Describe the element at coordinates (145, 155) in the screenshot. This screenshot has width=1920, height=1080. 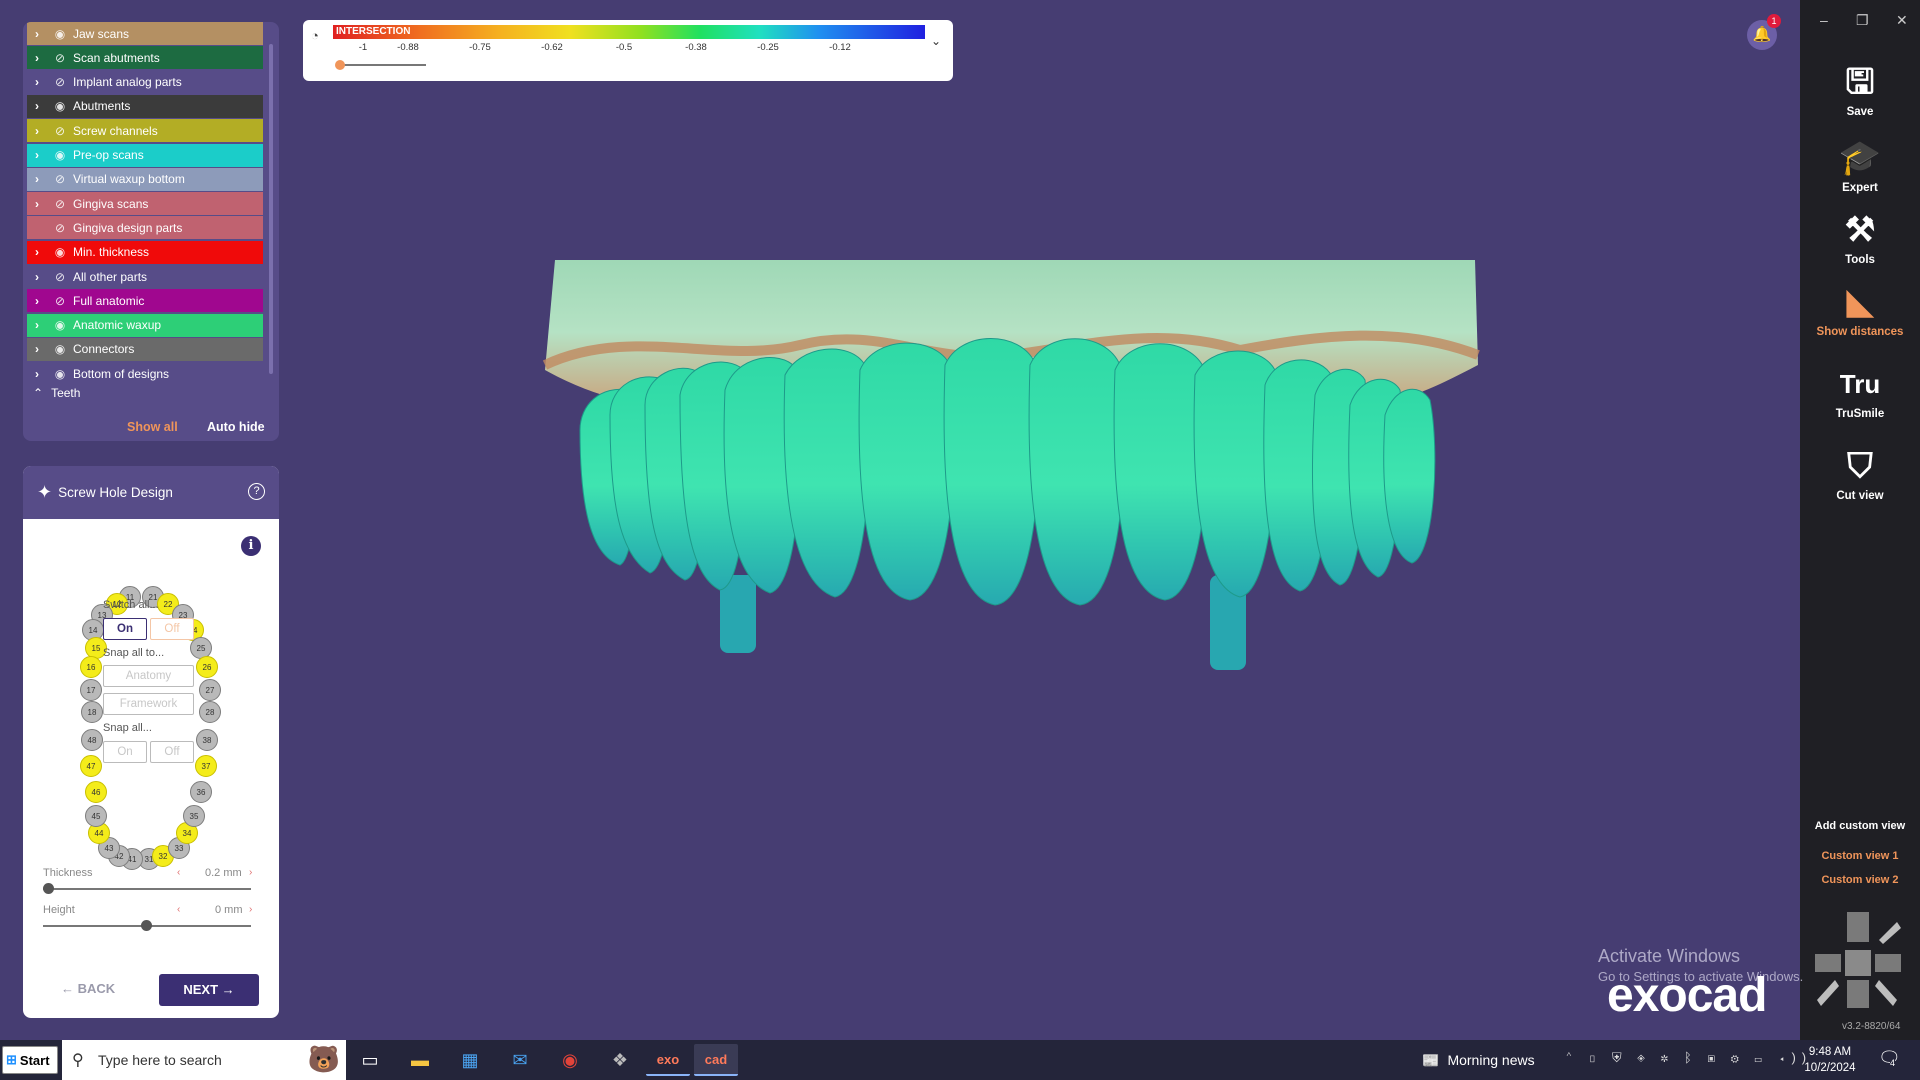
I see `layer-row: › ◉ Pre-op scans` at that location.